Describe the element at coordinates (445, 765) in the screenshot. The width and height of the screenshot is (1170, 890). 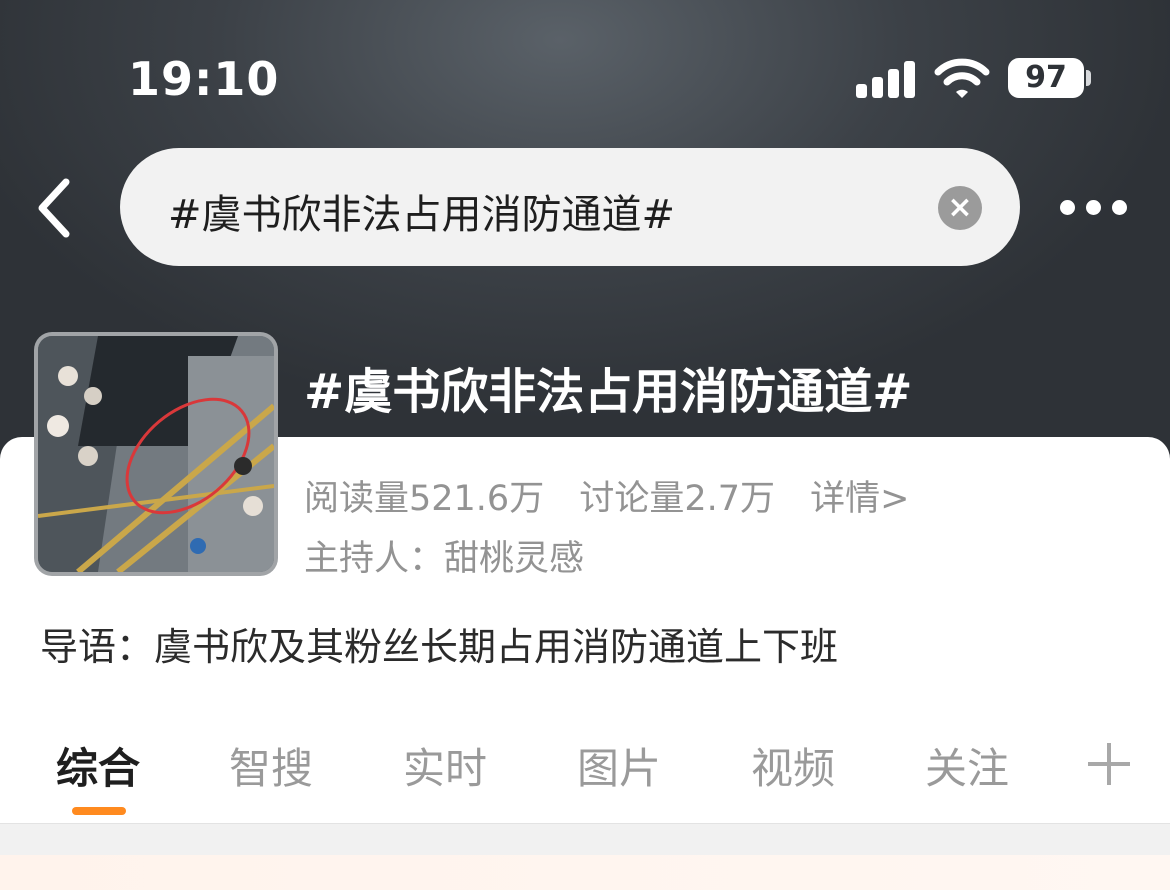
I see `tab-realtime: 实时` at that location.